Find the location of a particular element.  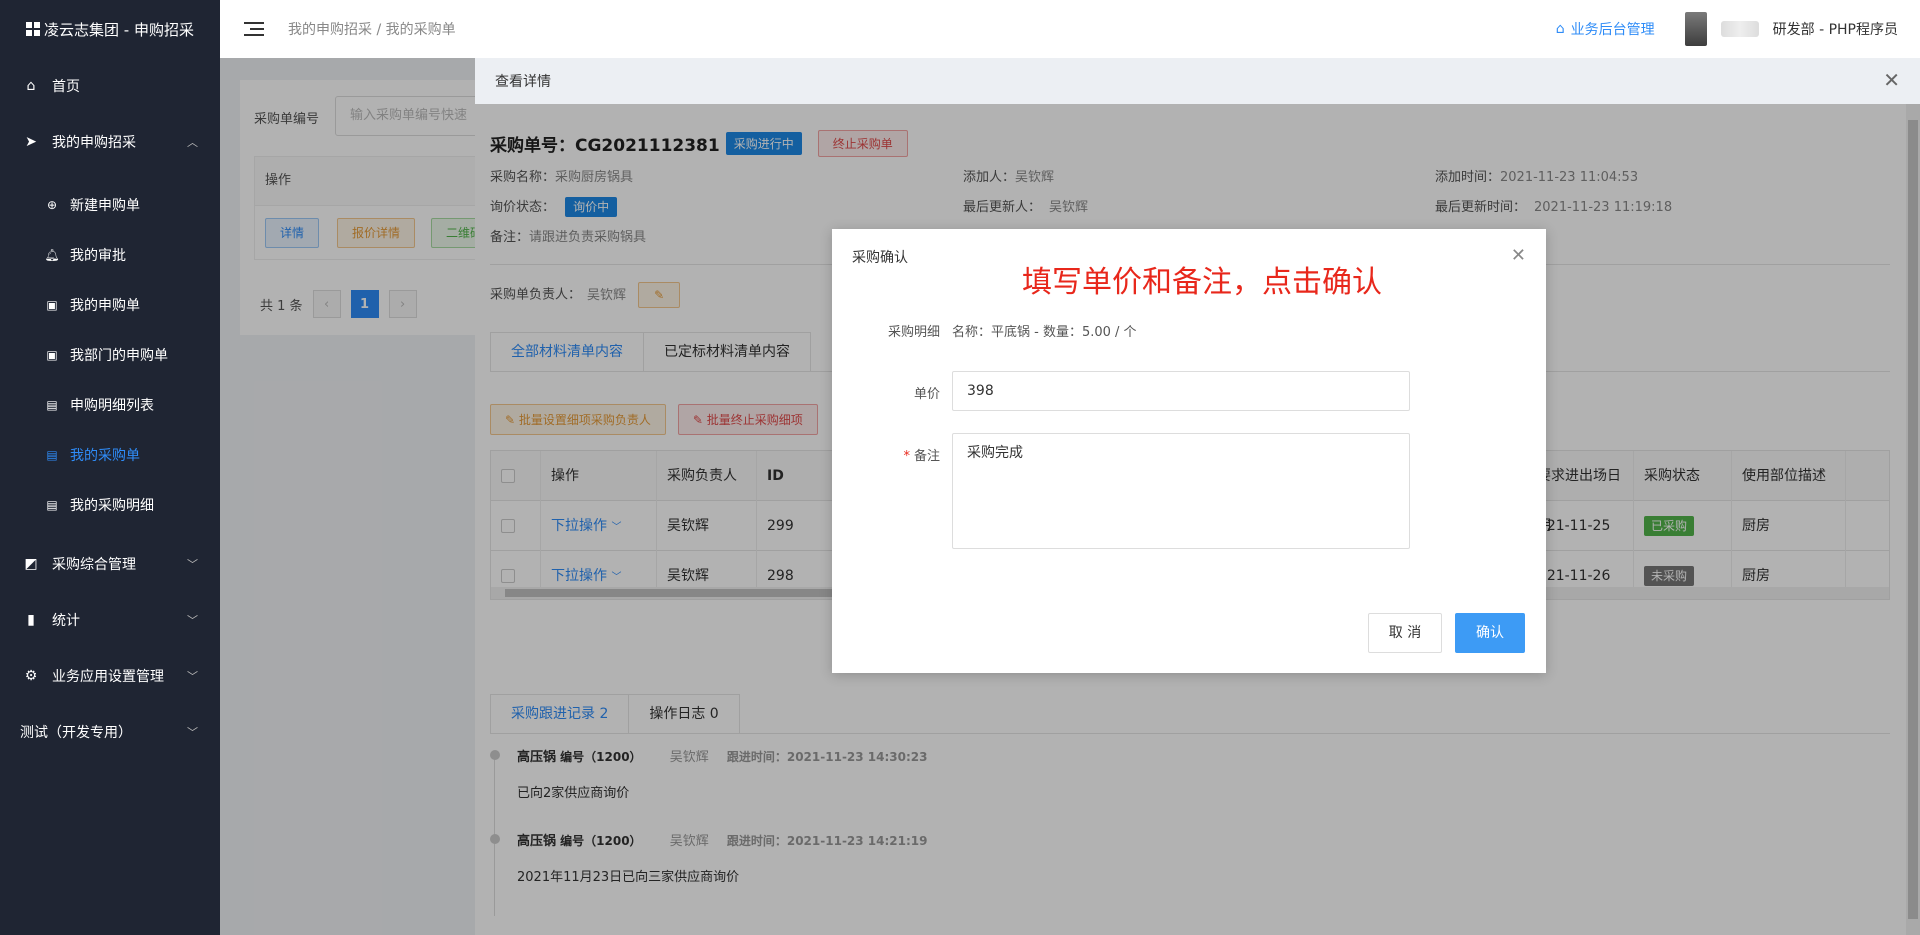

cancel-button: 取 消 is located at coordinates (1405, 633).